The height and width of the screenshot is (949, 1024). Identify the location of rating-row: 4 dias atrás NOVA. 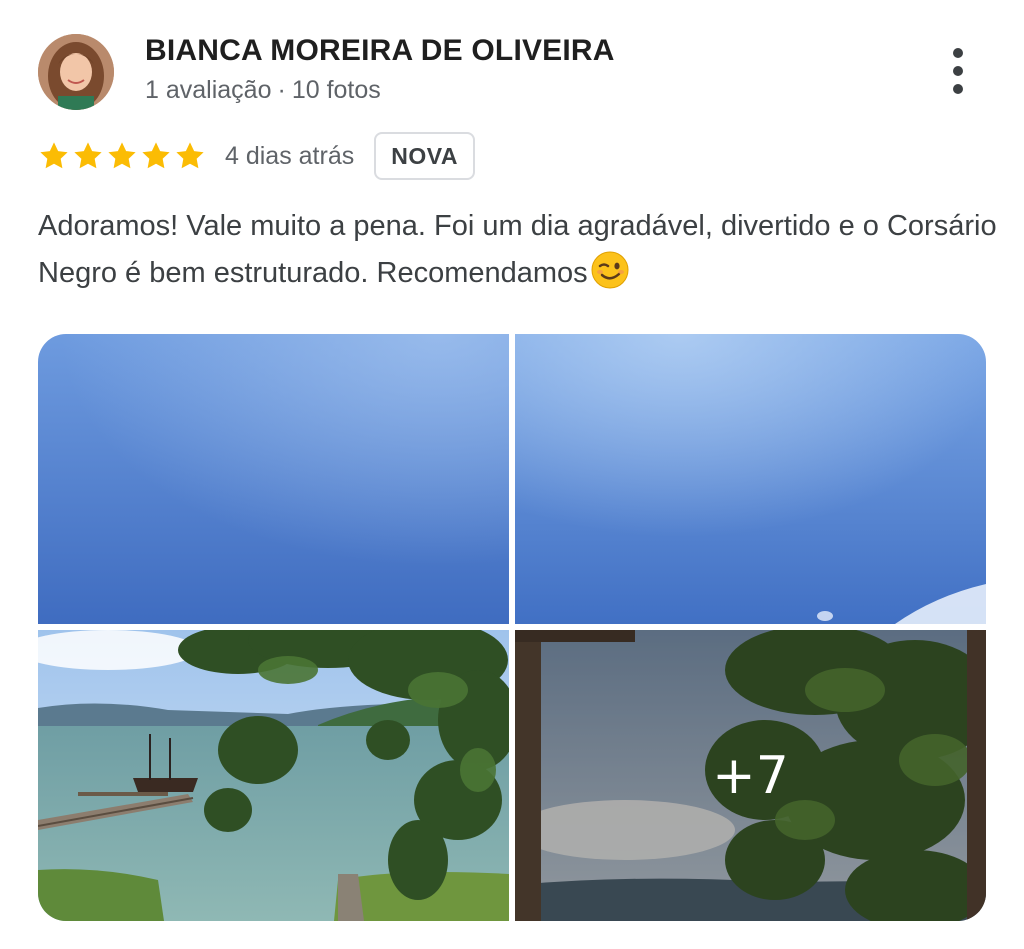
(256, 156).